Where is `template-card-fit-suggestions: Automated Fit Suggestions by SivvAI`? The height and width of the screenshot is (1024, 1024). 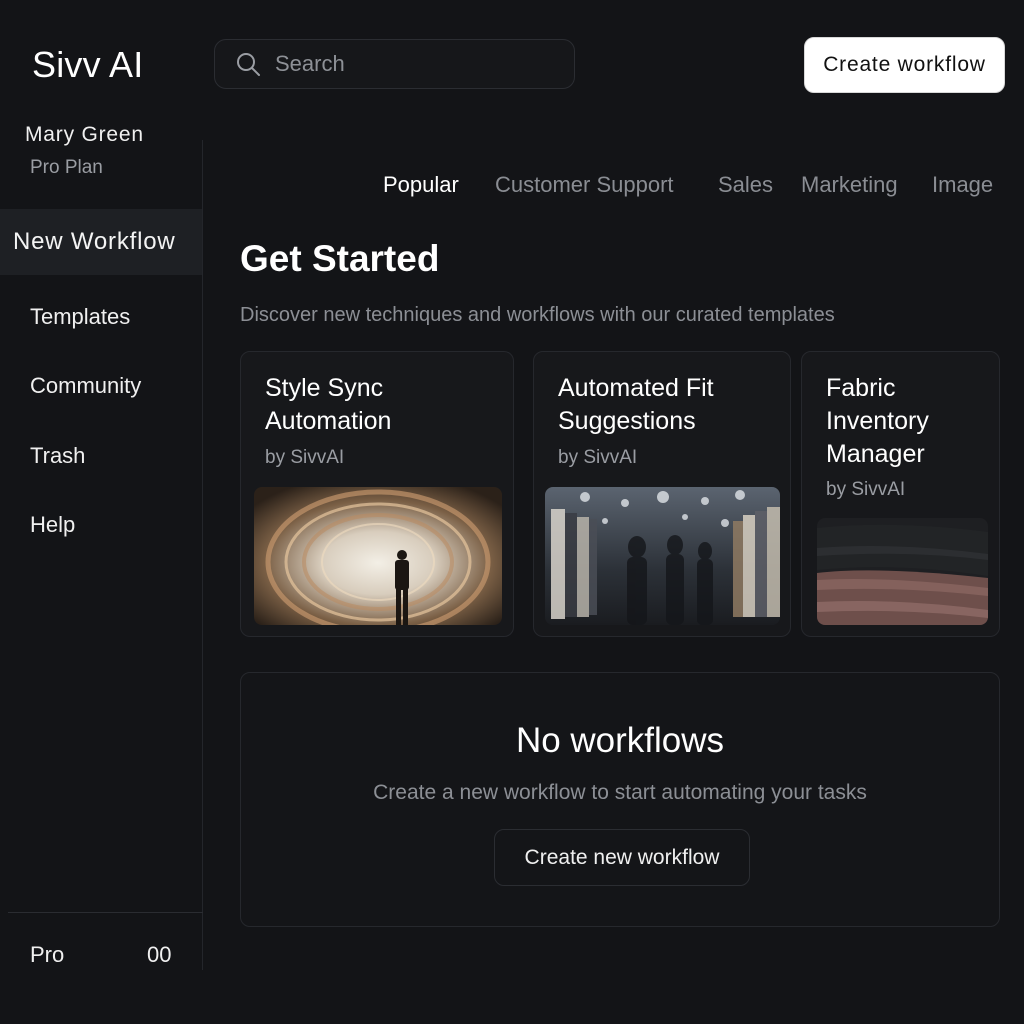
template-card-fit-suggestions: Automated Fit Suggestions by SivvAI is located at coordinates (662, 494).